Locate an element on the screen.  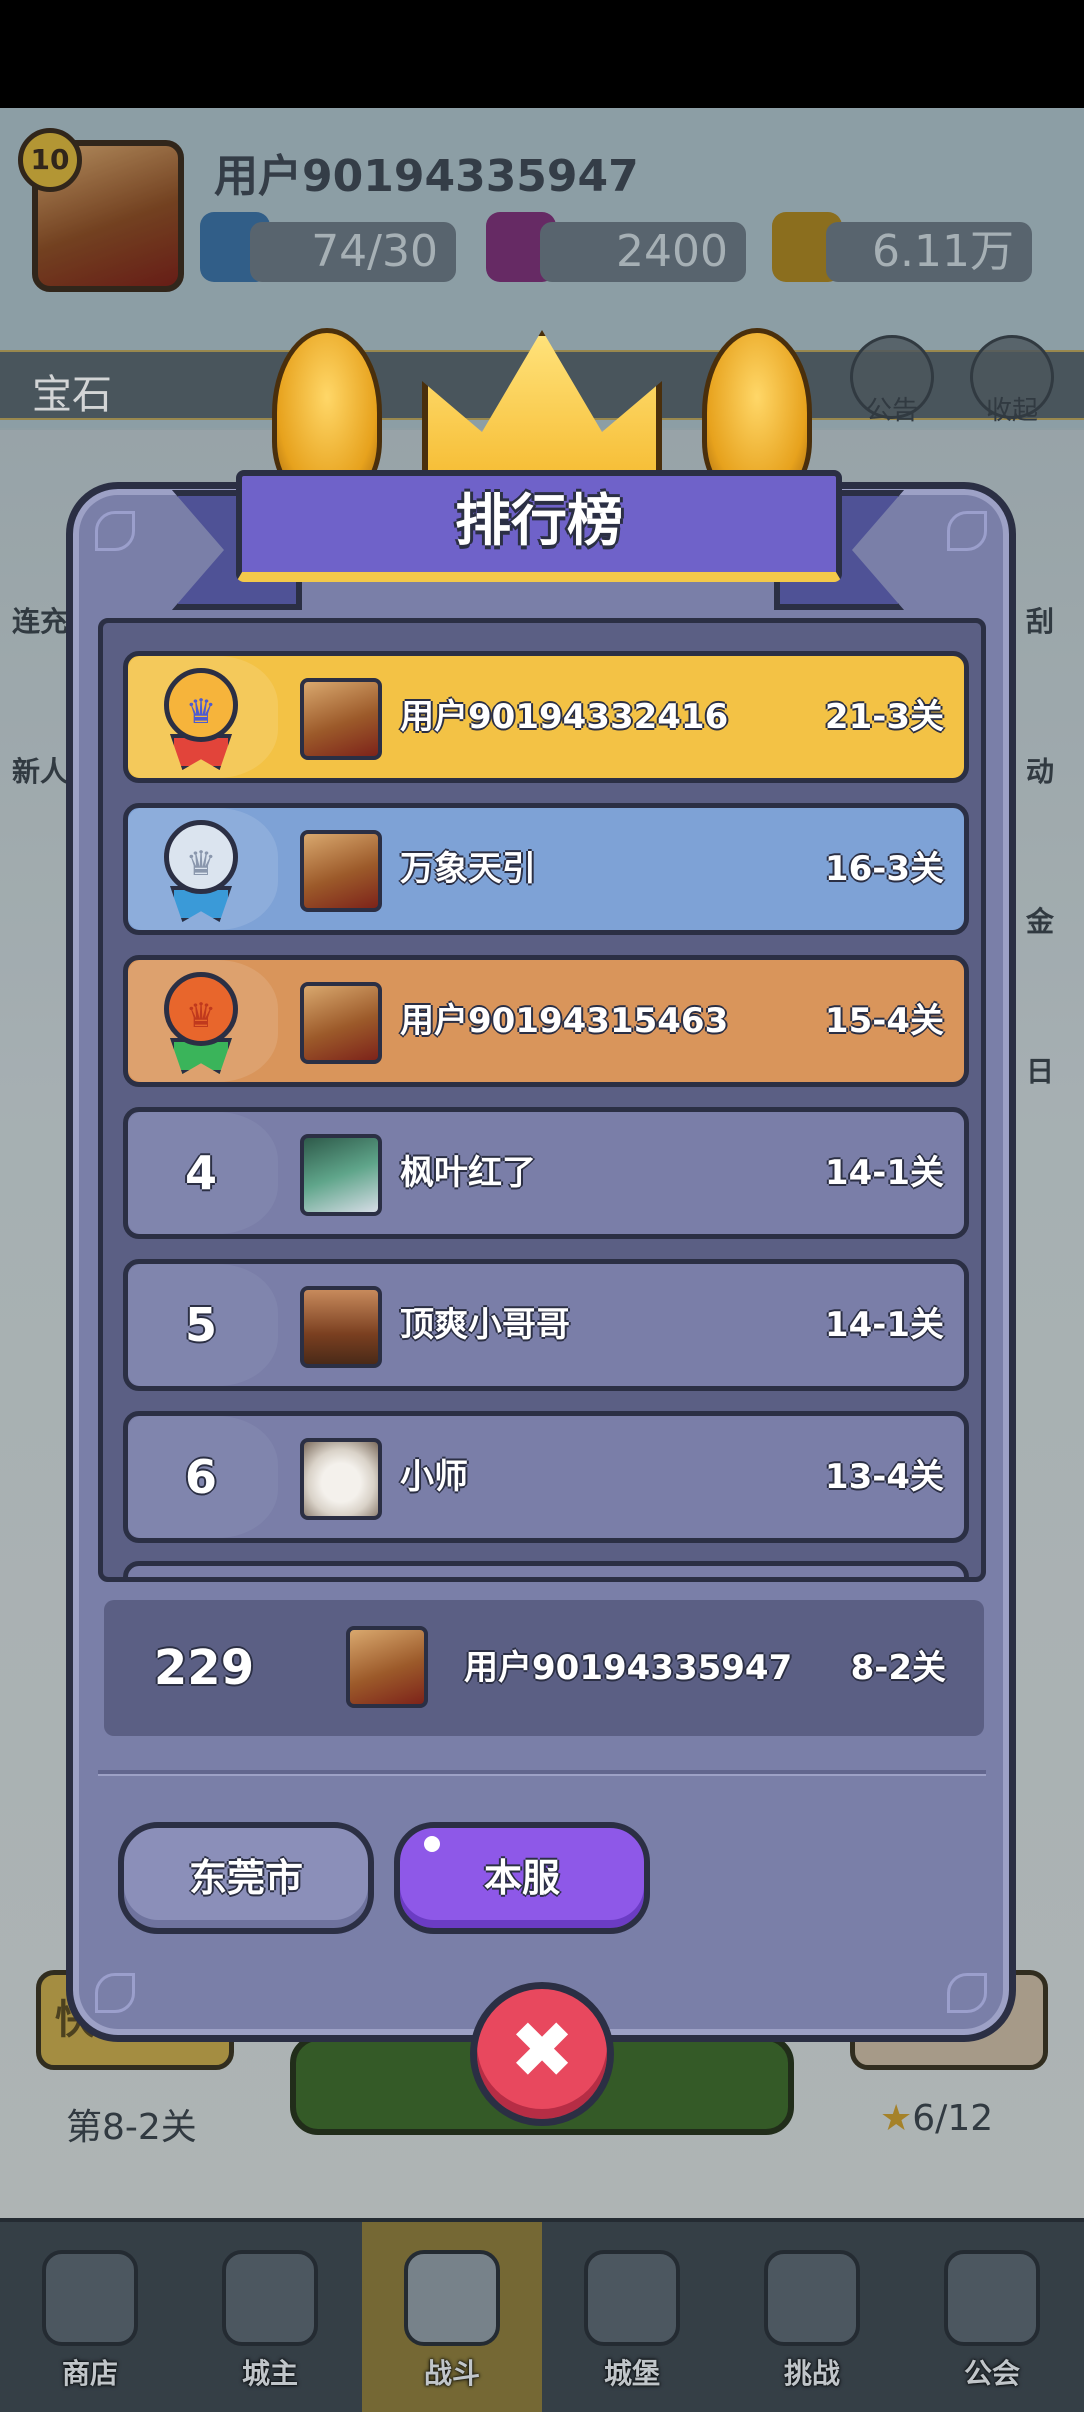
player-stage: 15-4关 is located at coordinates (884, 1021).